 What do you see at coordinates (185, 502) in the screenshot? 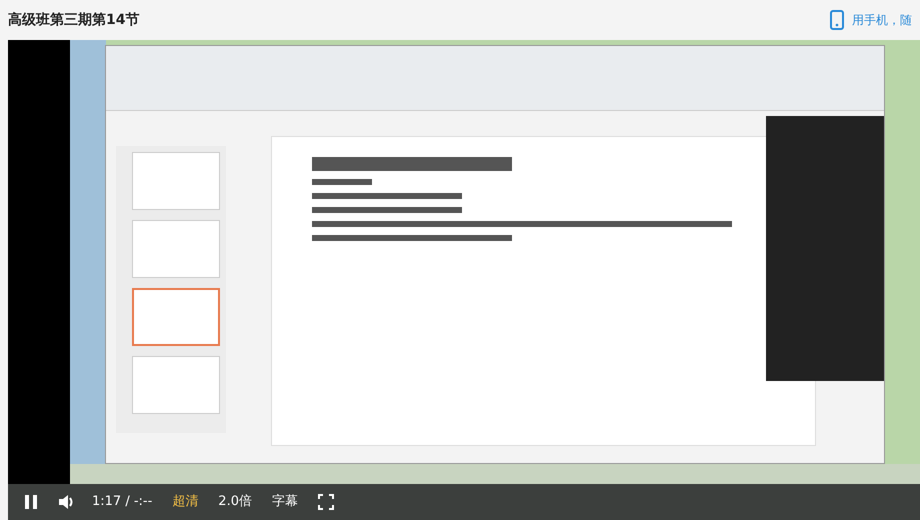
I see `quality-button: 超清` at bounding box center [185, 502].